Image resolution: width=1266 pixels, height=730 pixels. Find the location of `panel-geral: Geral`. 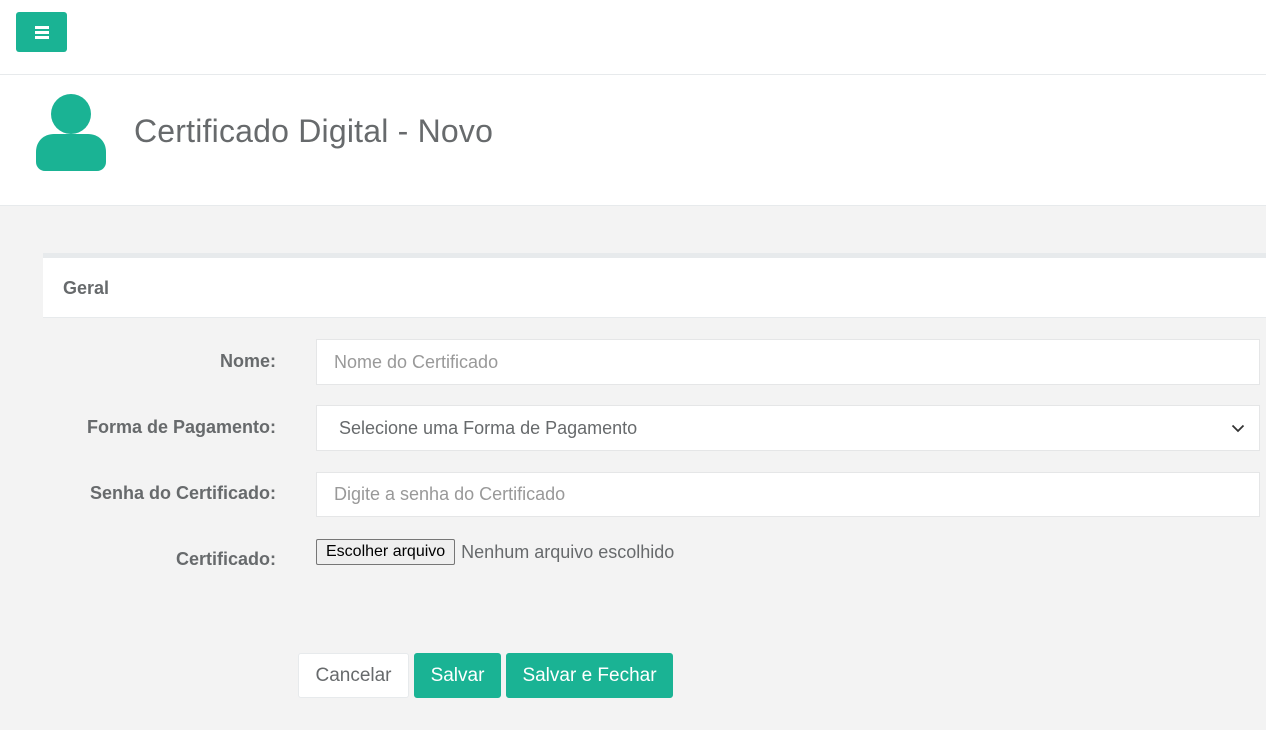

panel-geral: Geral is located at coordinates (654, 285).